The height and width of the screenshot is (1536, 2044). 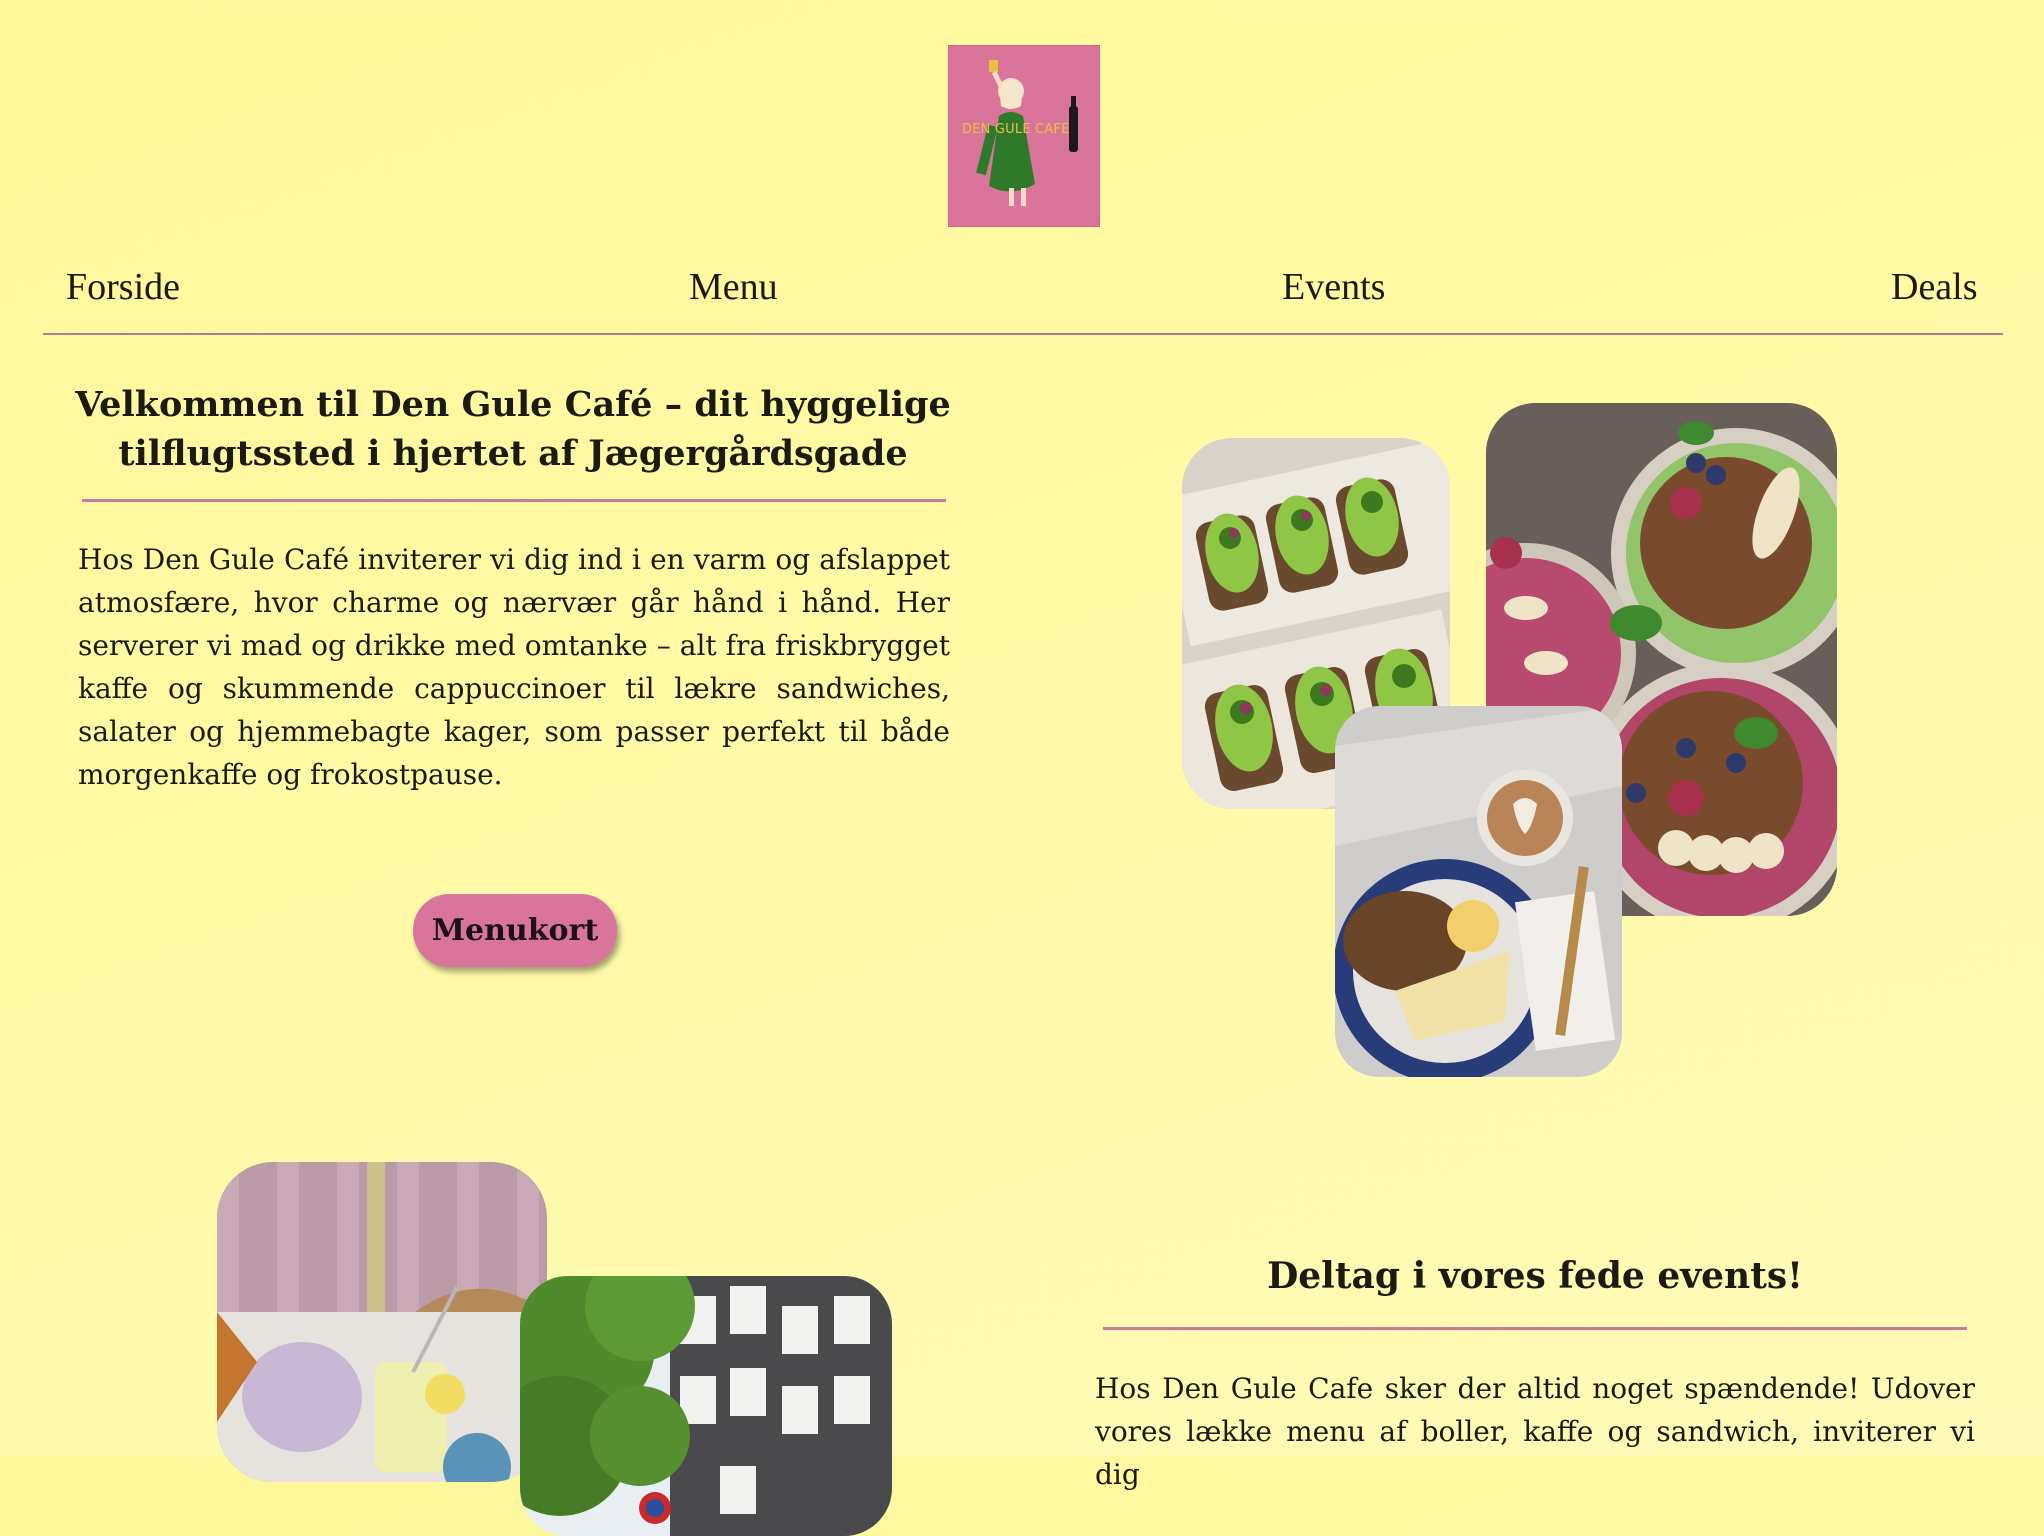 I want to click on menukort-button: Menukort, so click(x=515, y=930).